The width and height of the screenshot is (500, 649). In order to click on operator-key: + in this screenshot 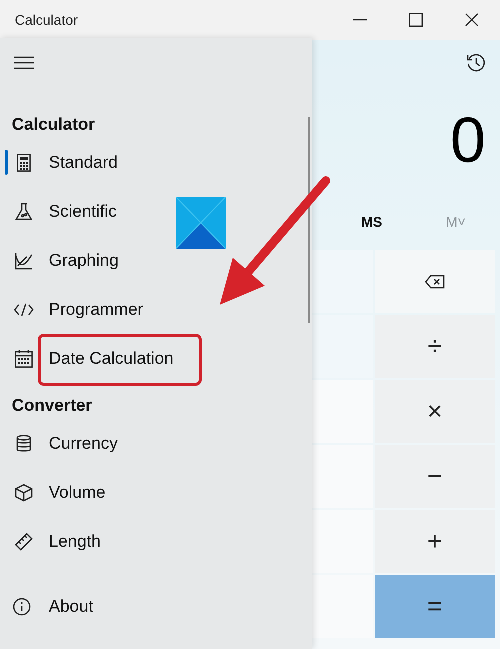, I will do `click(435, 541)`.